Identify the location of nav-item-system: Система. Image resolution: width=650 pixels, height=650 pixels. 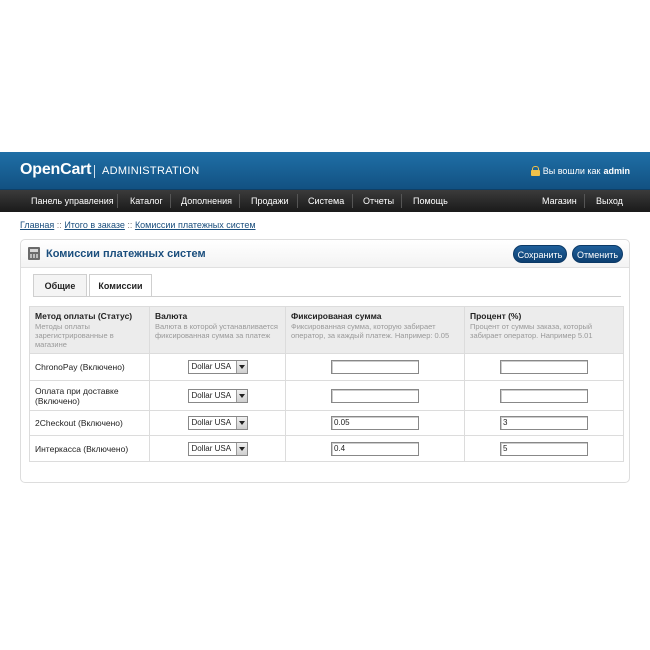
(326, 201).